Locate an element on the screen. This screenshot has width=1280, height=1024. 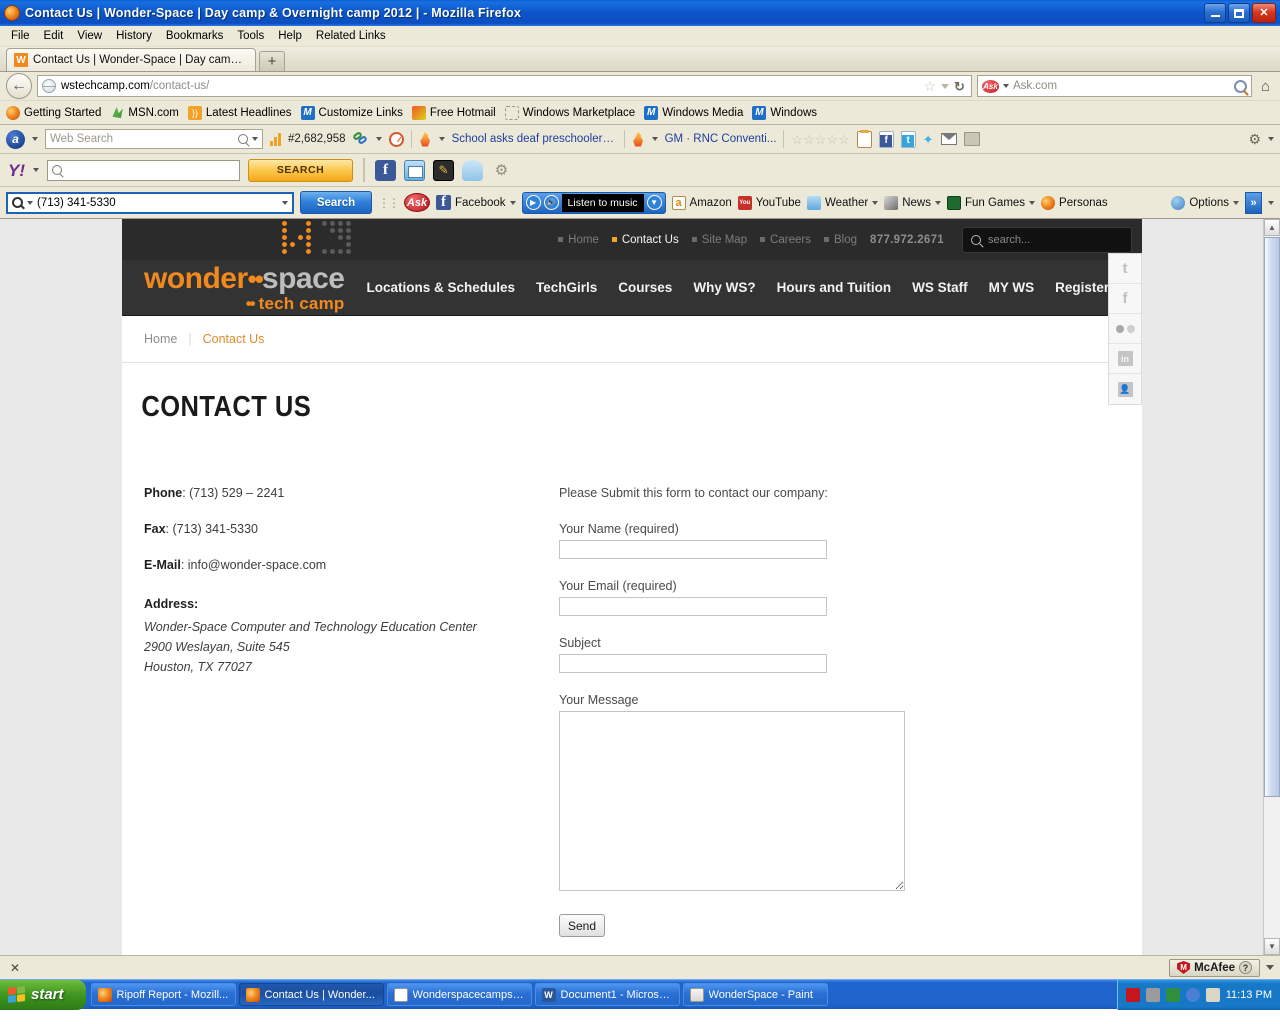
nav-why-ws: Why WS? is located at coordinates (724, 287).